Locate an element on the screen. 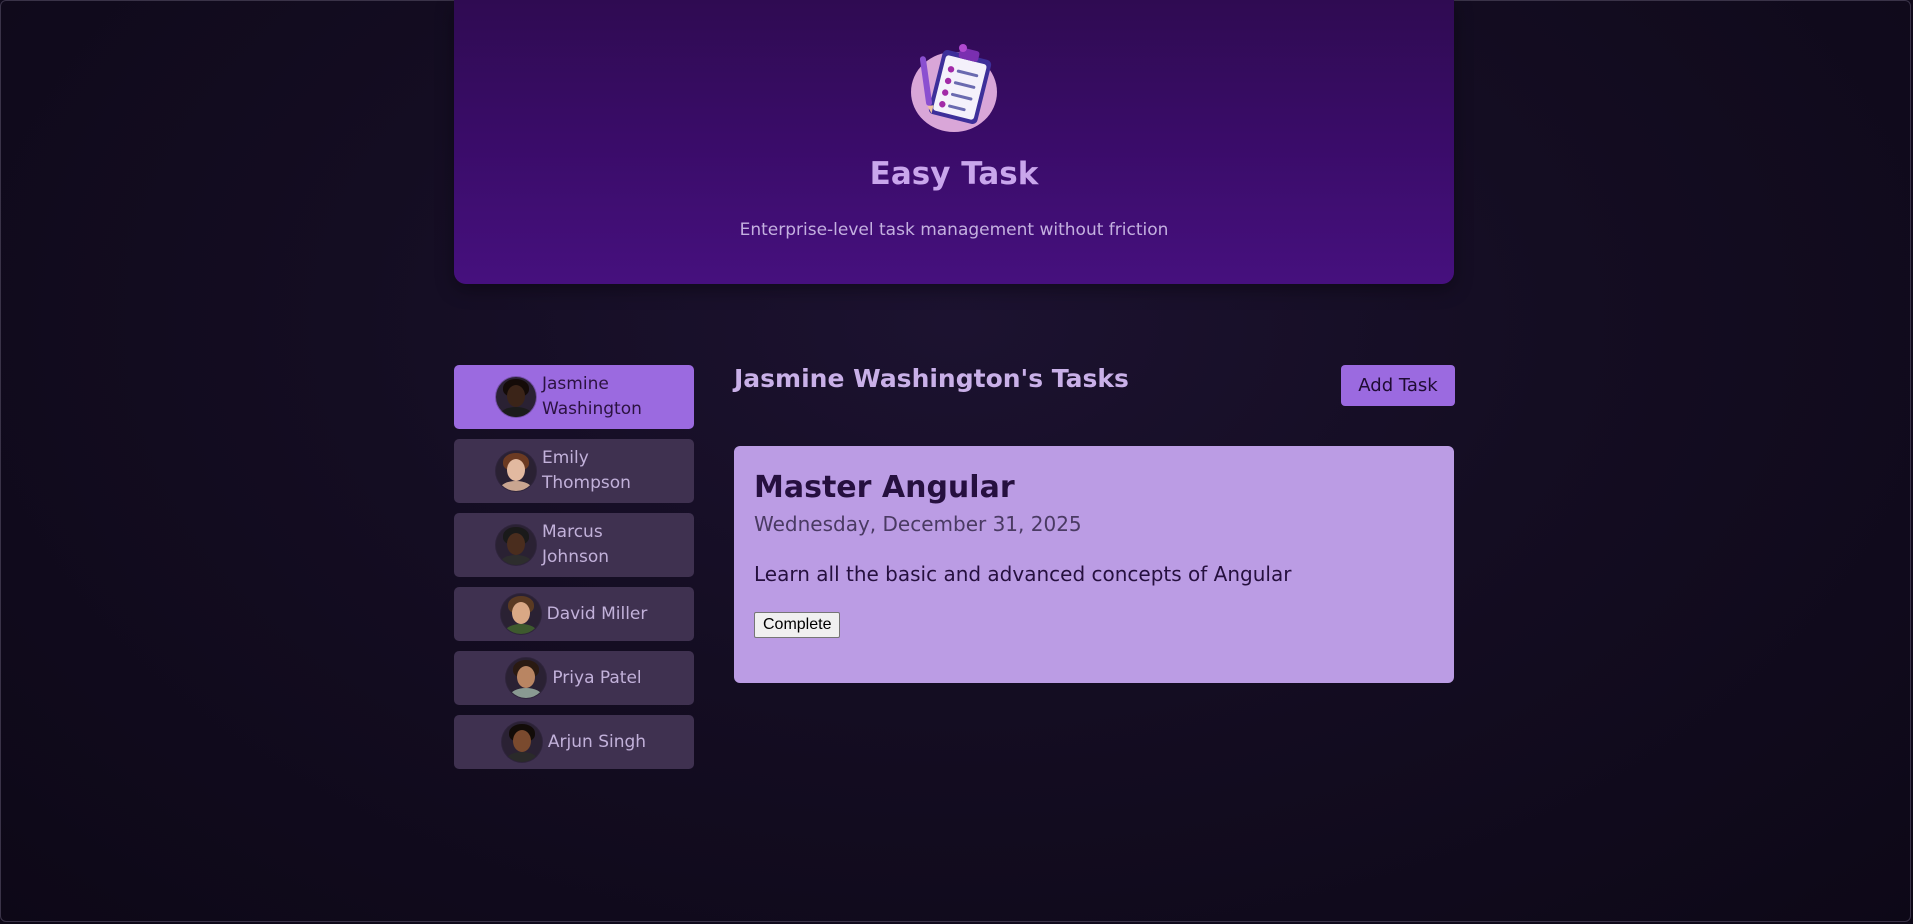 The height and width of the screenshot is (924, 1913). user-name: Arjun Singh is located at coordinates (597, 741).